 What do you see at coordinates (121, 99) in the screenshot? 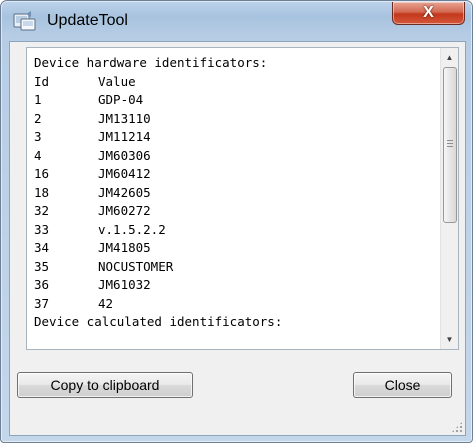
I see `identifier-value: GDP-04` at bounding box center [121, 99].